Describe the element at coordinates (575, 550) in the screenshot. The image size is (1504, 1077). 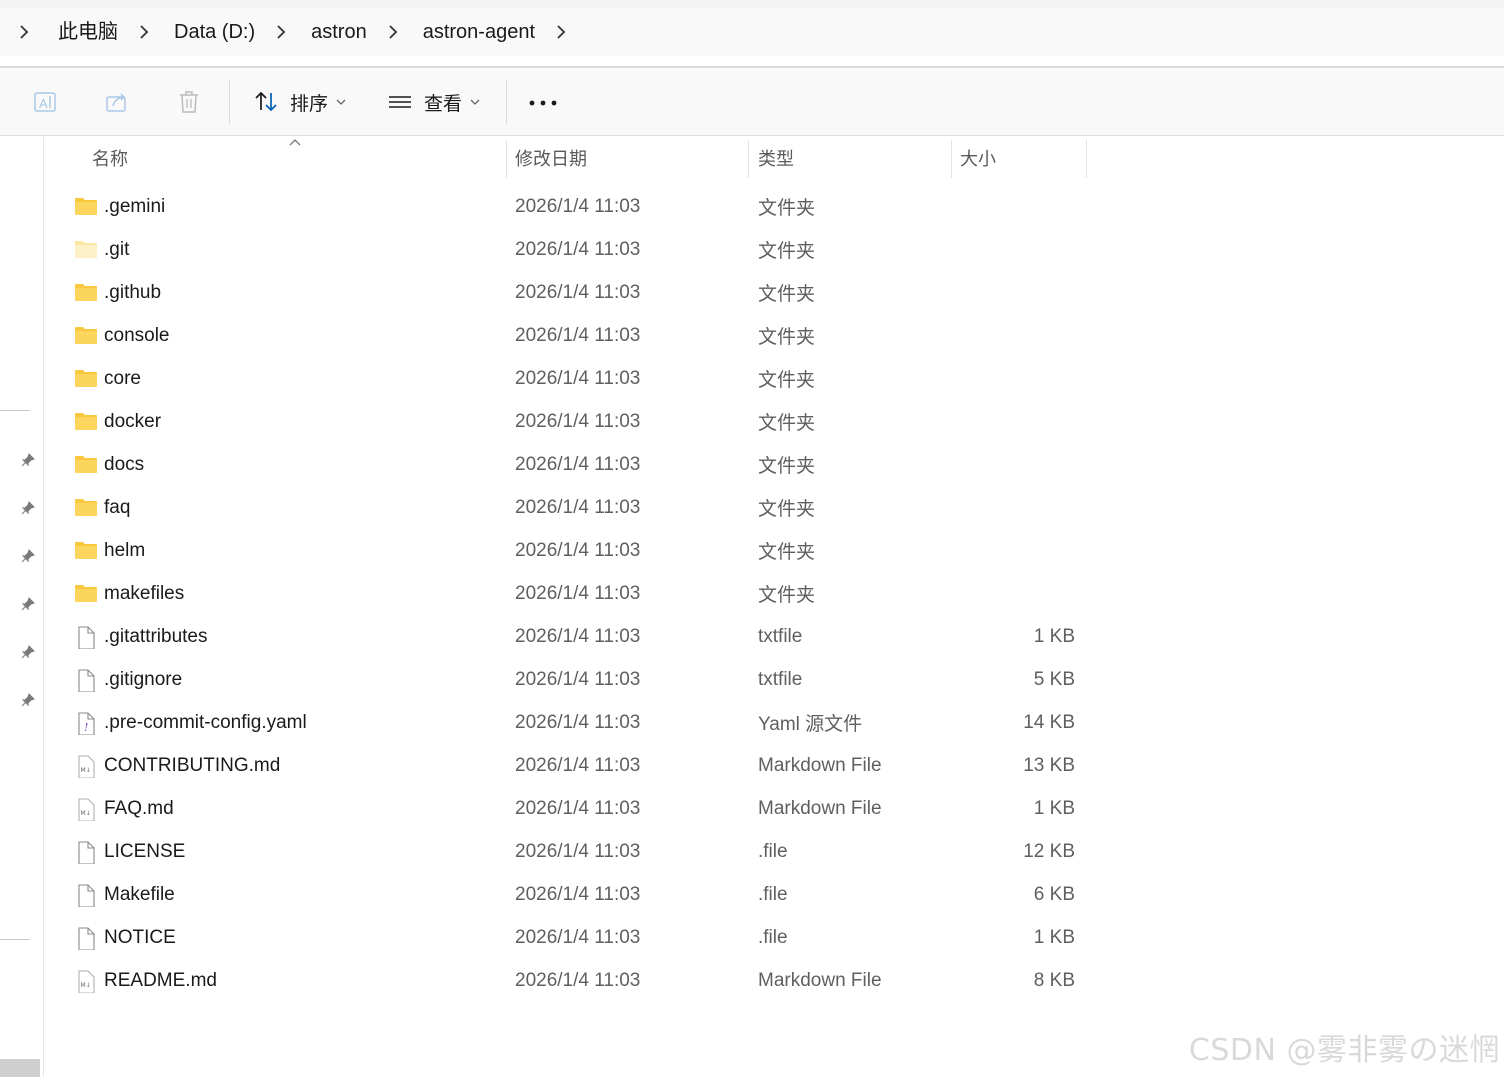
I see `file-row: helm 2026/1/4 11:03 文件夹` at that location.